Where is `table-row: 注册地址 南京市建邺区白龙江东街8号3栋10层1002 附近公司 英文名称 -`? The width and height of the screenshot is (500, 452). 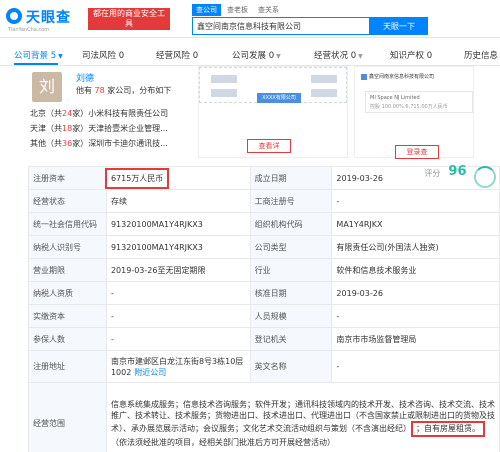
table-row: 注册地址 南京市建邺区白龙江东街8号3栋10层1002 附近公司 英文名称 - is located at coordinates (264, 366).